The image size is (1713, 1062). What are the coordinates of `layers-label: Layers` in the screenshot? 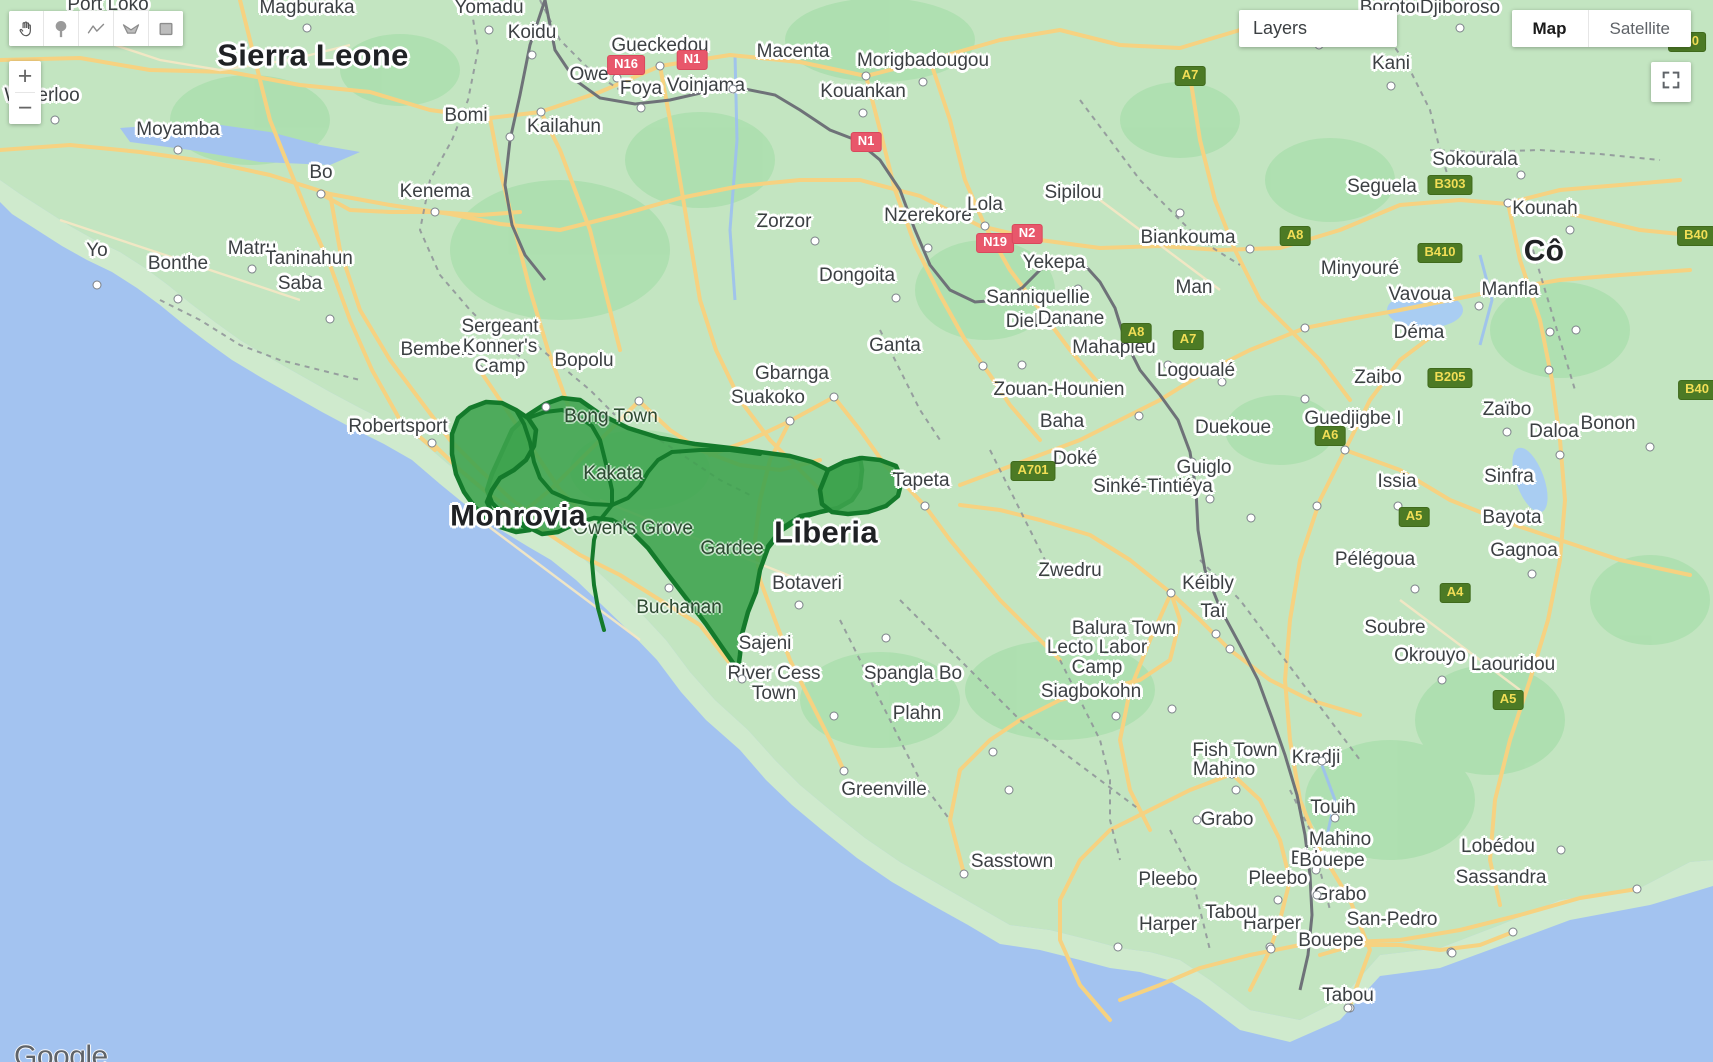 It's located at (1280, 28).